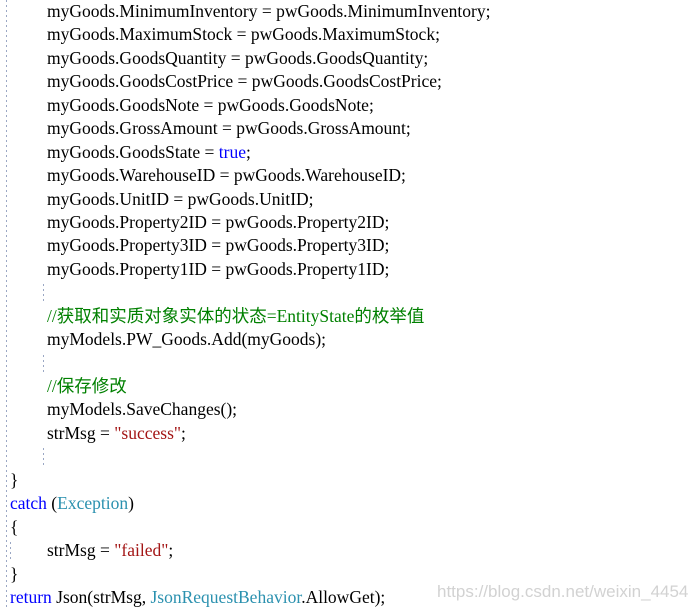  I want to click on code-line-text: strMsg = "success";, so click(116, 433).